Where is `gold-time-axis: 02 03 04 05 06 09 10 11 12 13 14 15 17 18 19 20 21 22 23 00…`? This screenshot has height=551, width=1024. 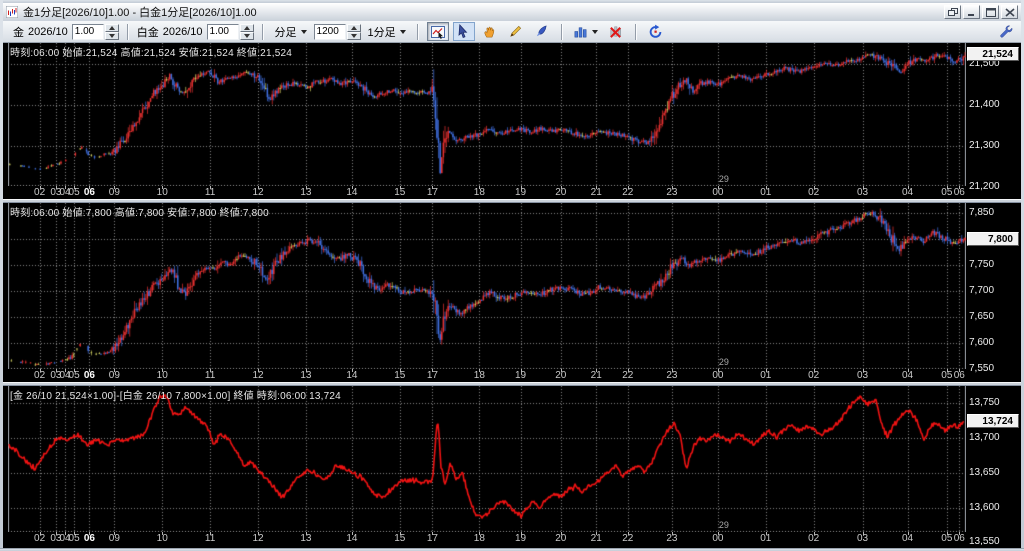
gold-time-axis: 02 03 04 05 06 09 10 11 12 13 14 15 17 18 19 20 21 22 23 00… is located at coordinates (487, 192).